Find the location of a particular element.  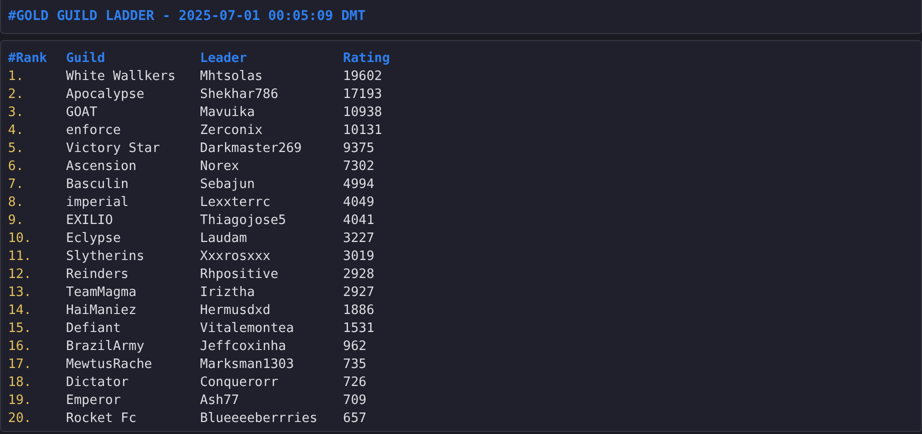

table-cell-text: 17193 is located at coordinates (363, 95).